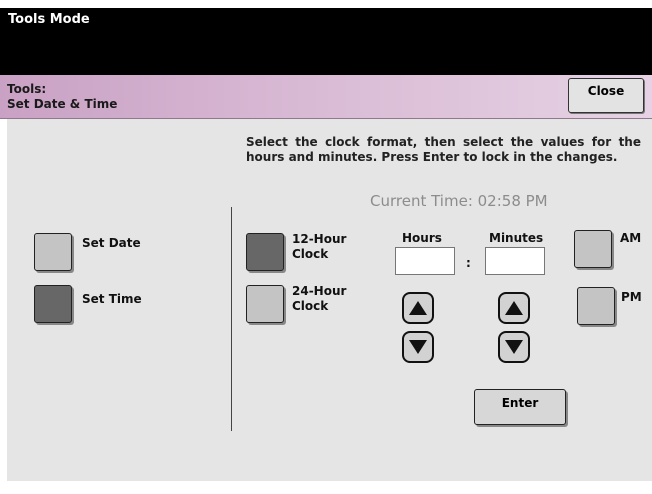 The image size is (652, 494). What do you see at coordinates (516, 238) in the screenshot?
I see `minutes-label: Minutes` at bounding box center [516, 238].